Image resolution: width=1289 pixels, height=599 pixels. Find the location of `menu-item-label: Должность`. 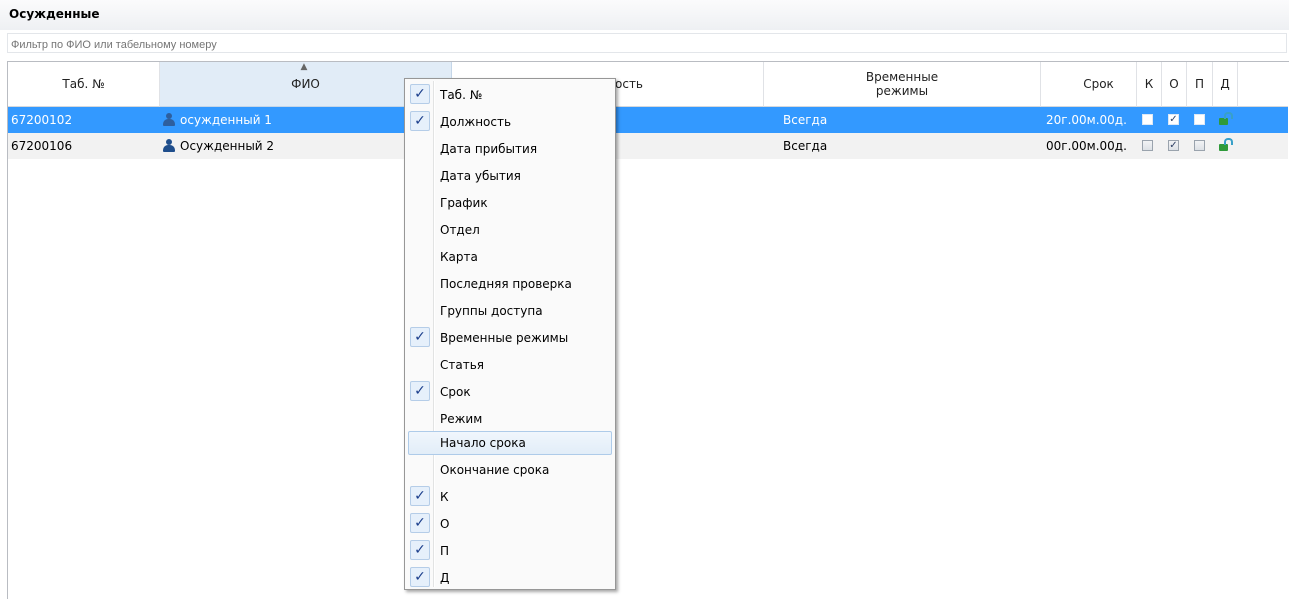

menu-item-label: Должность is located at coordinates (476, 122).